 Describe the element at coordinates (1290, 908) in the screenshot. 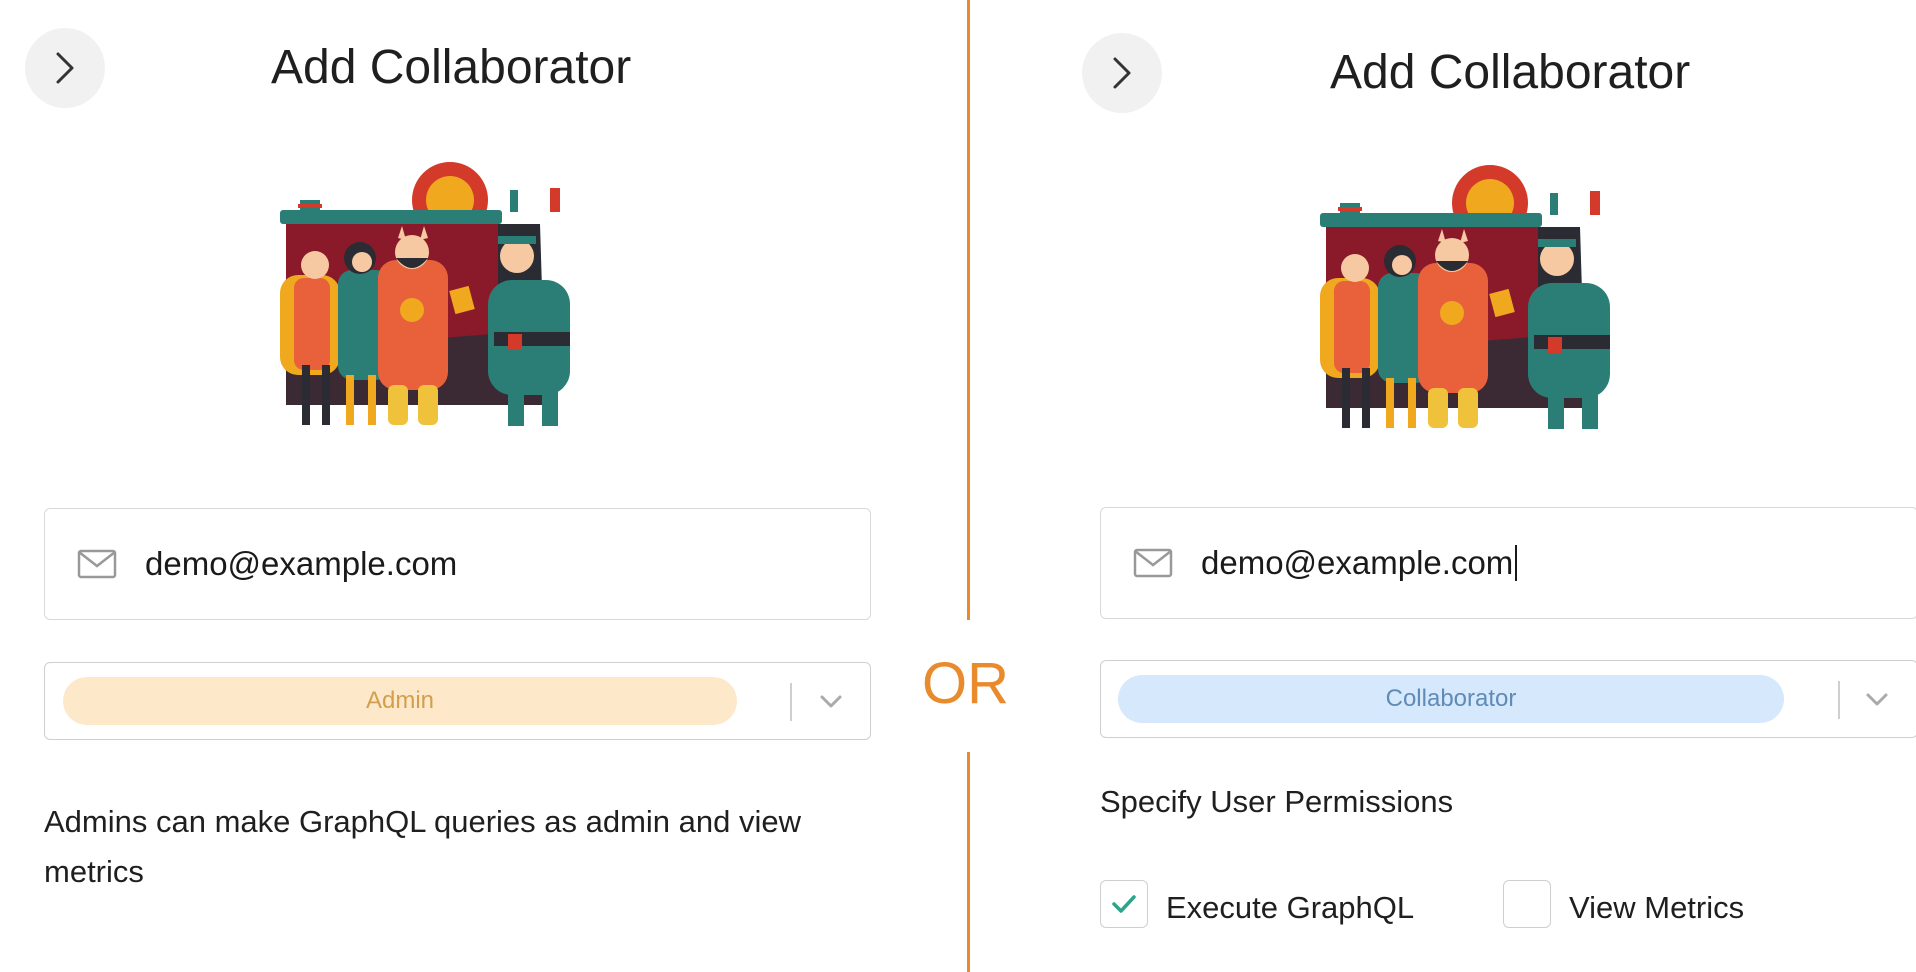

I see `execute-graphql-label: Execute GraphQL` at that location.